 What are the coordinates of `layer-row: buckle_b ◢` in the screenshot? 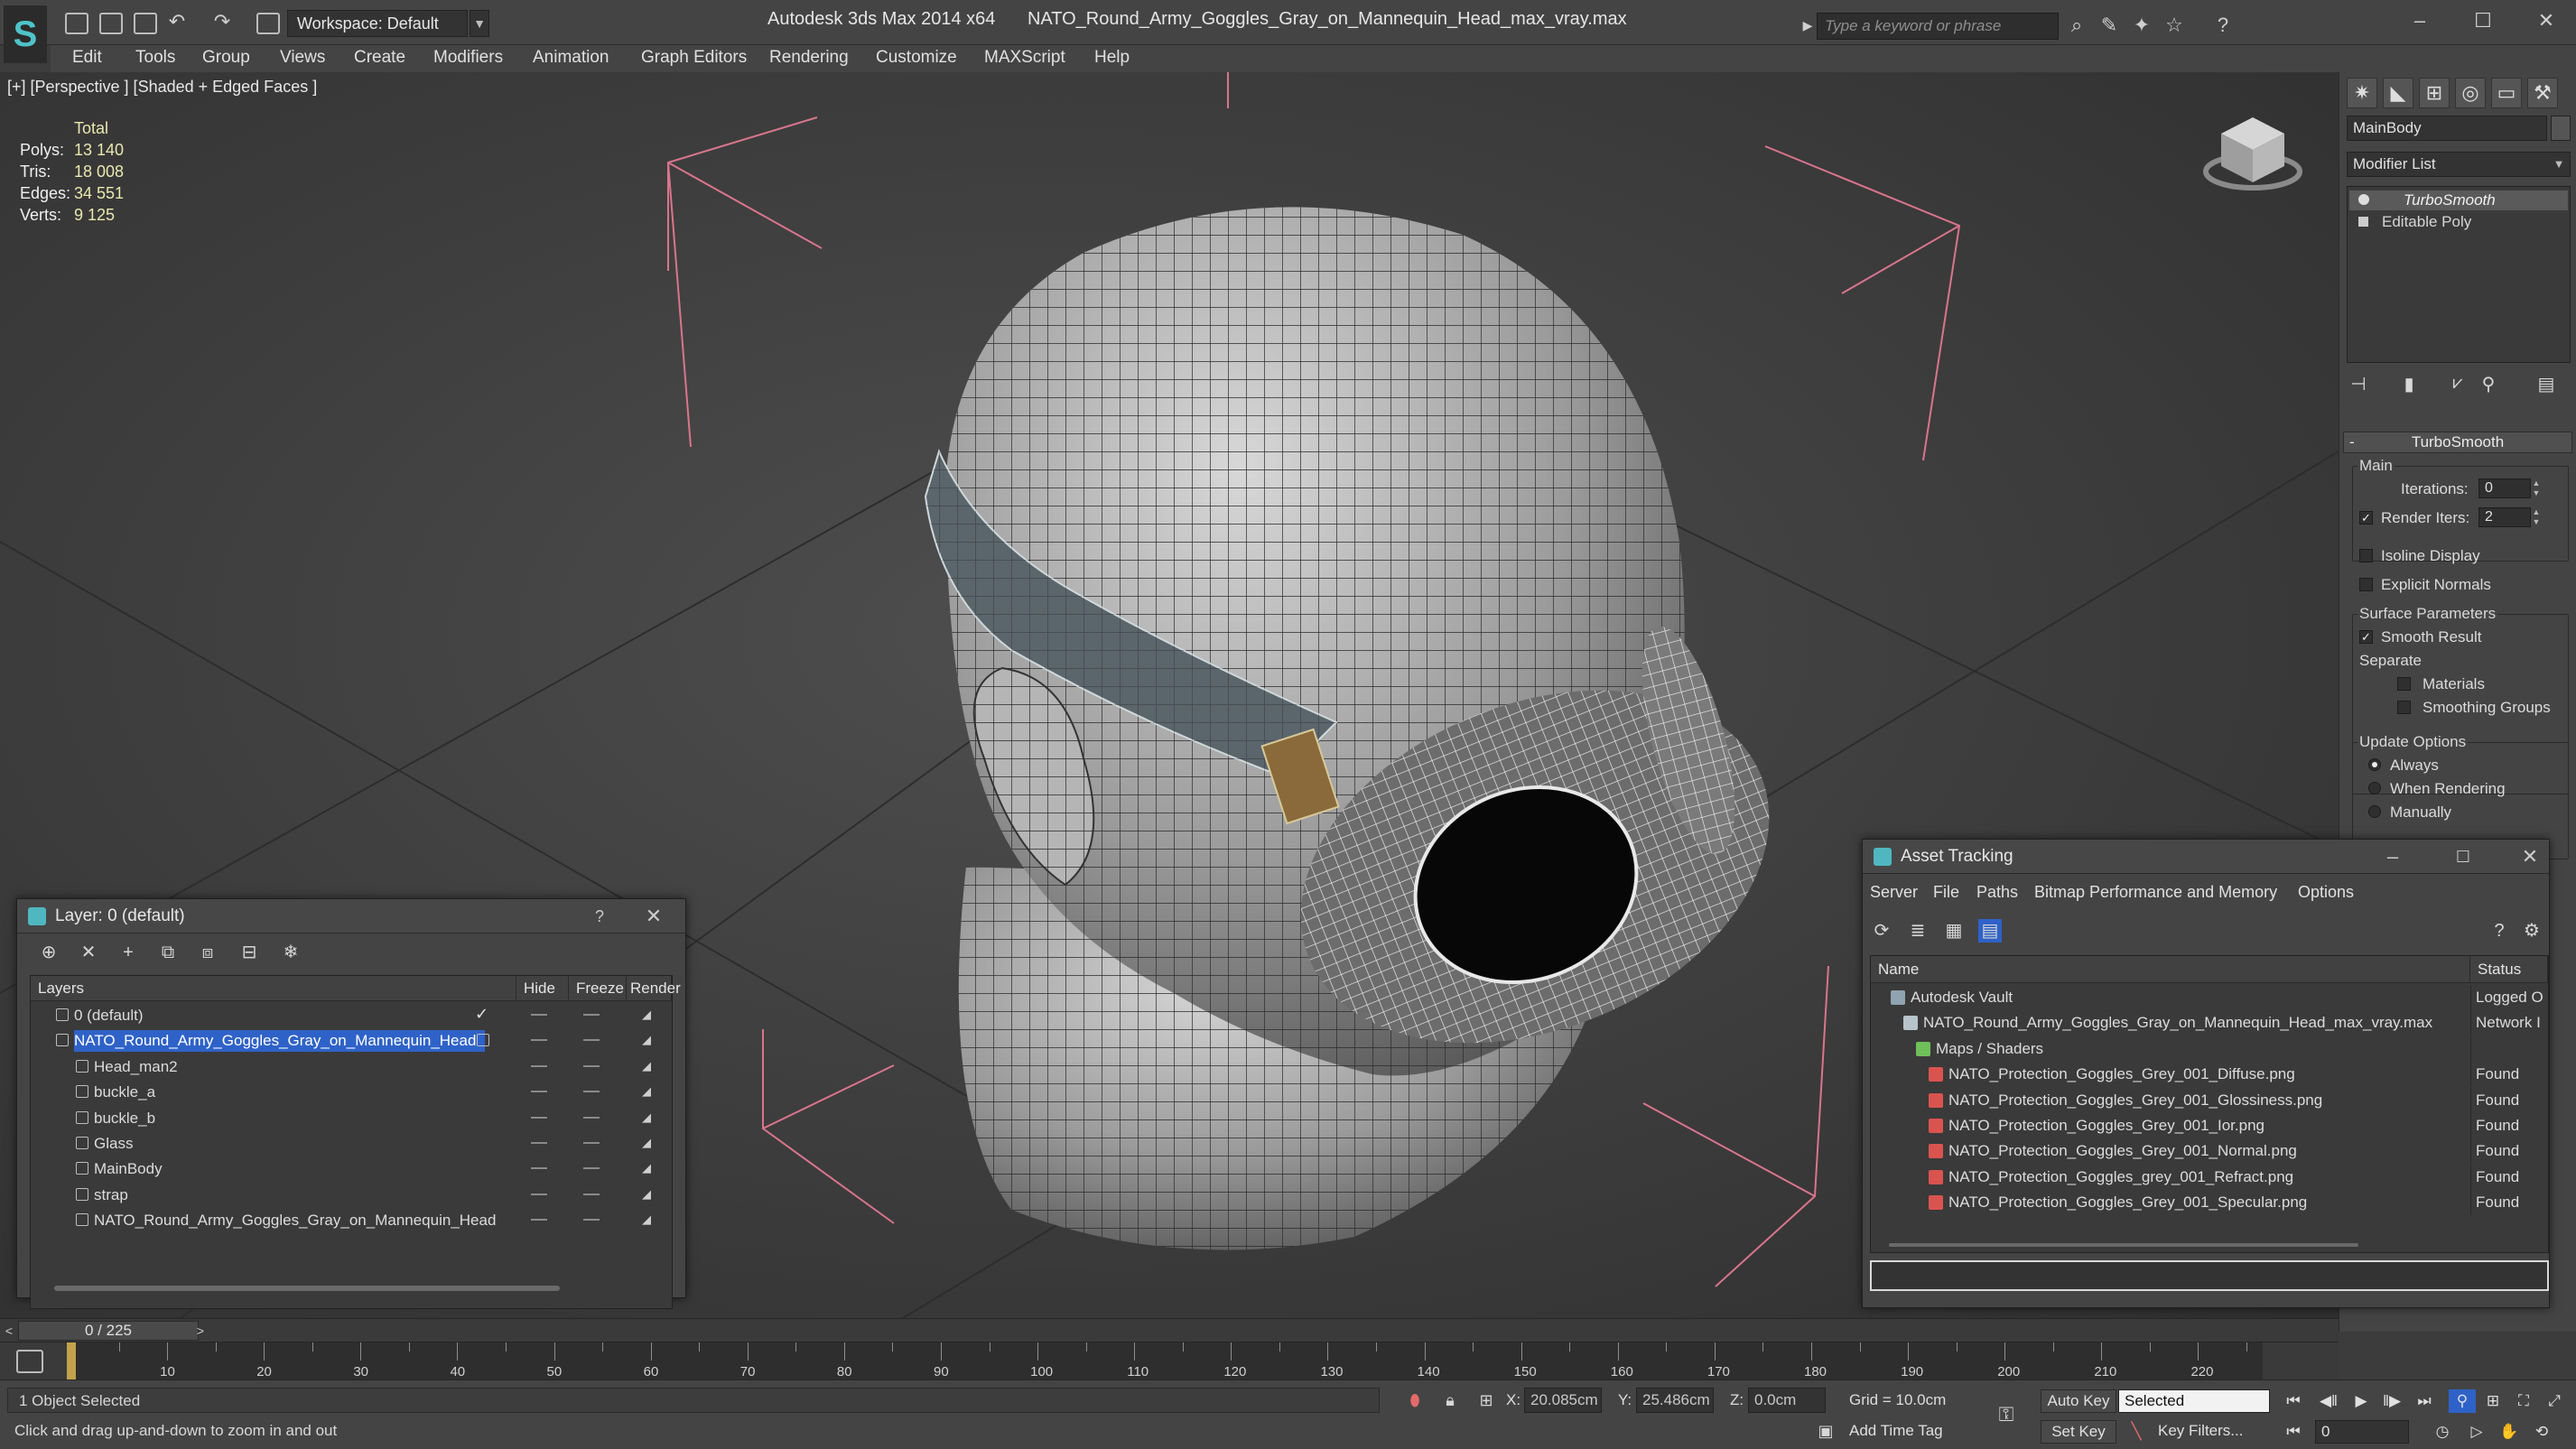 It's located at (351, 1118).